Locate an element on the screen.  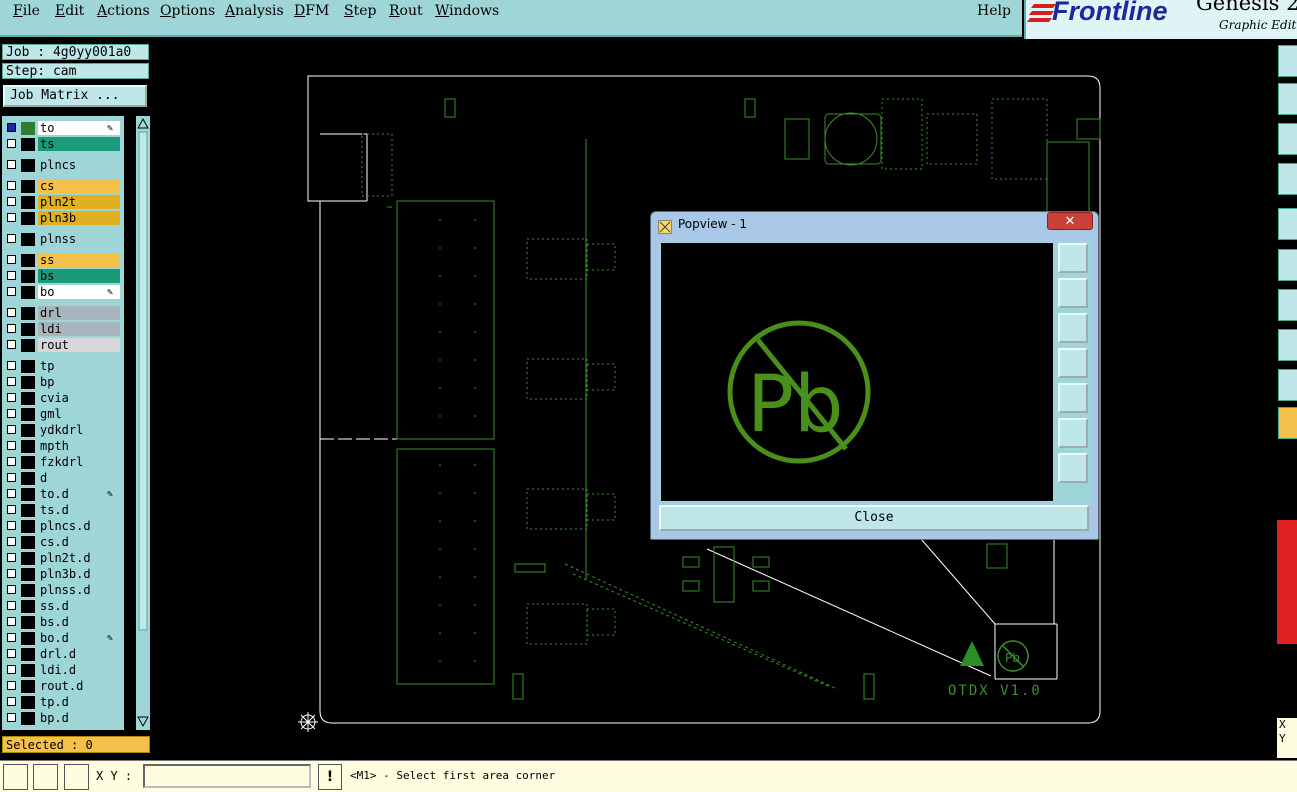
layer-row: bp.d is located at coordinates (63, 718).